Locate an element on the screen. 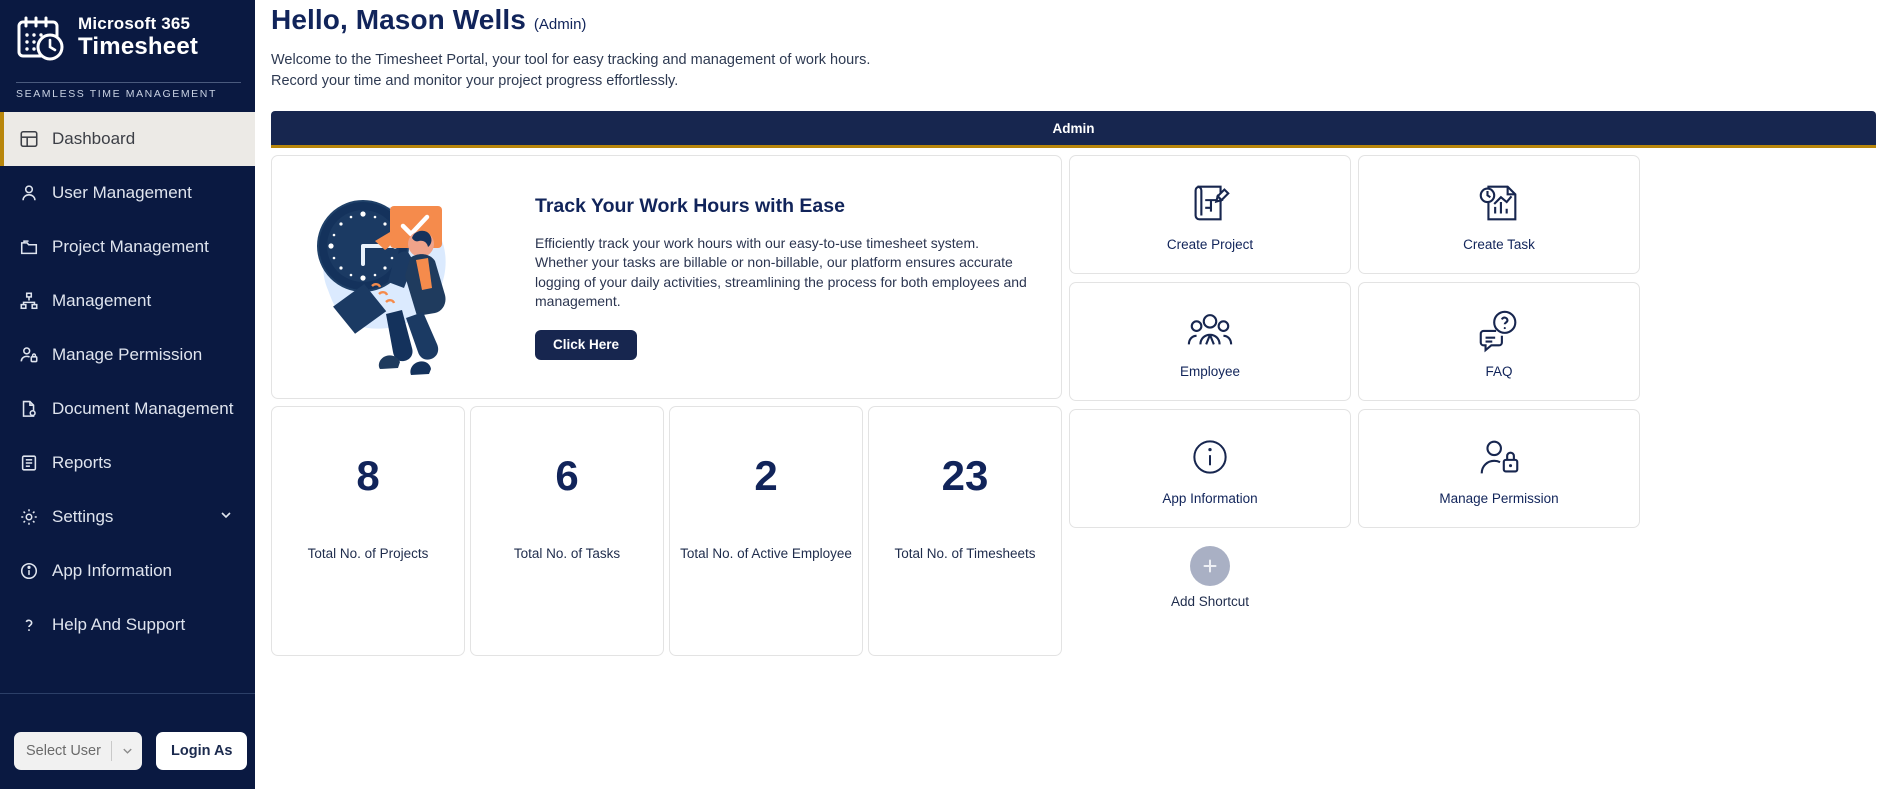 The image size is (1898, 789). shortcut-label: Manage Permission is located at coordinates (1499, 498).